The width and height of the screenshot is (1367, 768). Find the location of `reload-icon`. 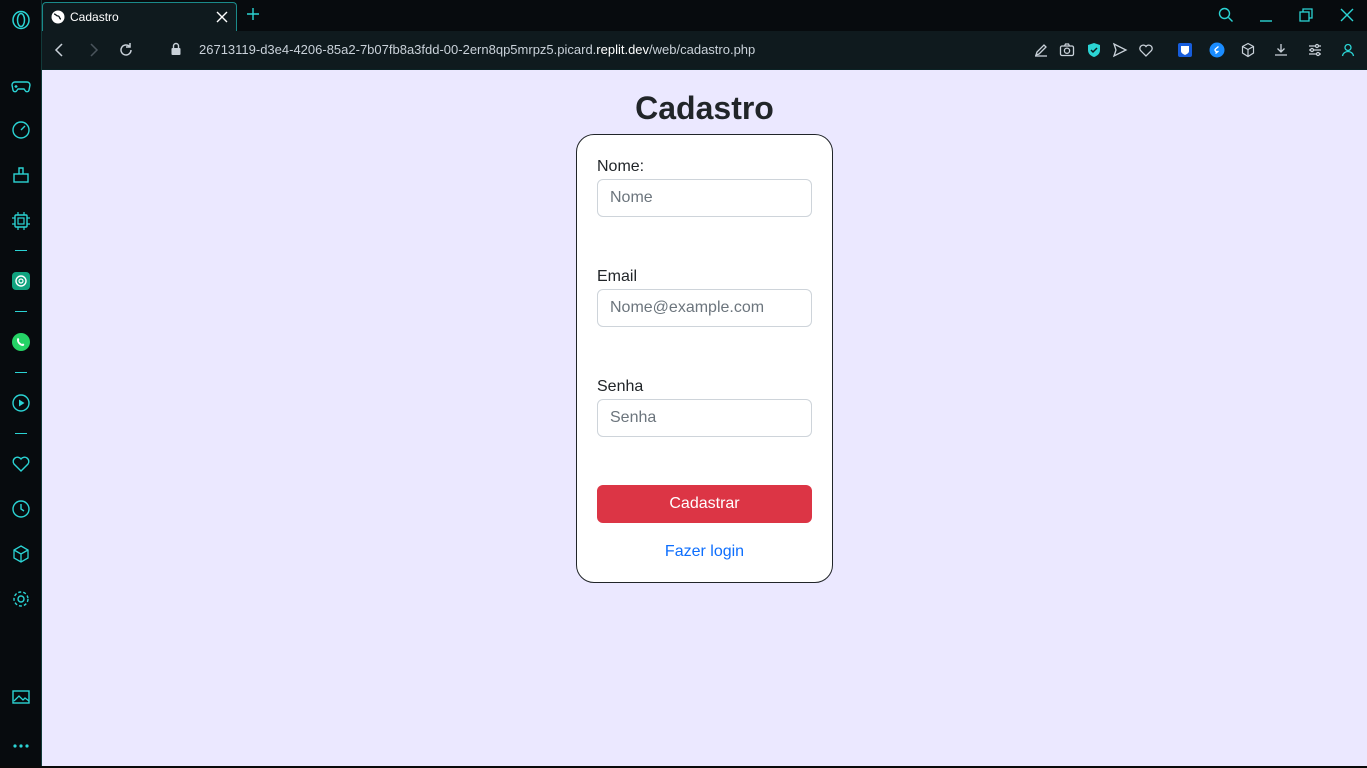

reload-icon is located at coordinates (126, 50).